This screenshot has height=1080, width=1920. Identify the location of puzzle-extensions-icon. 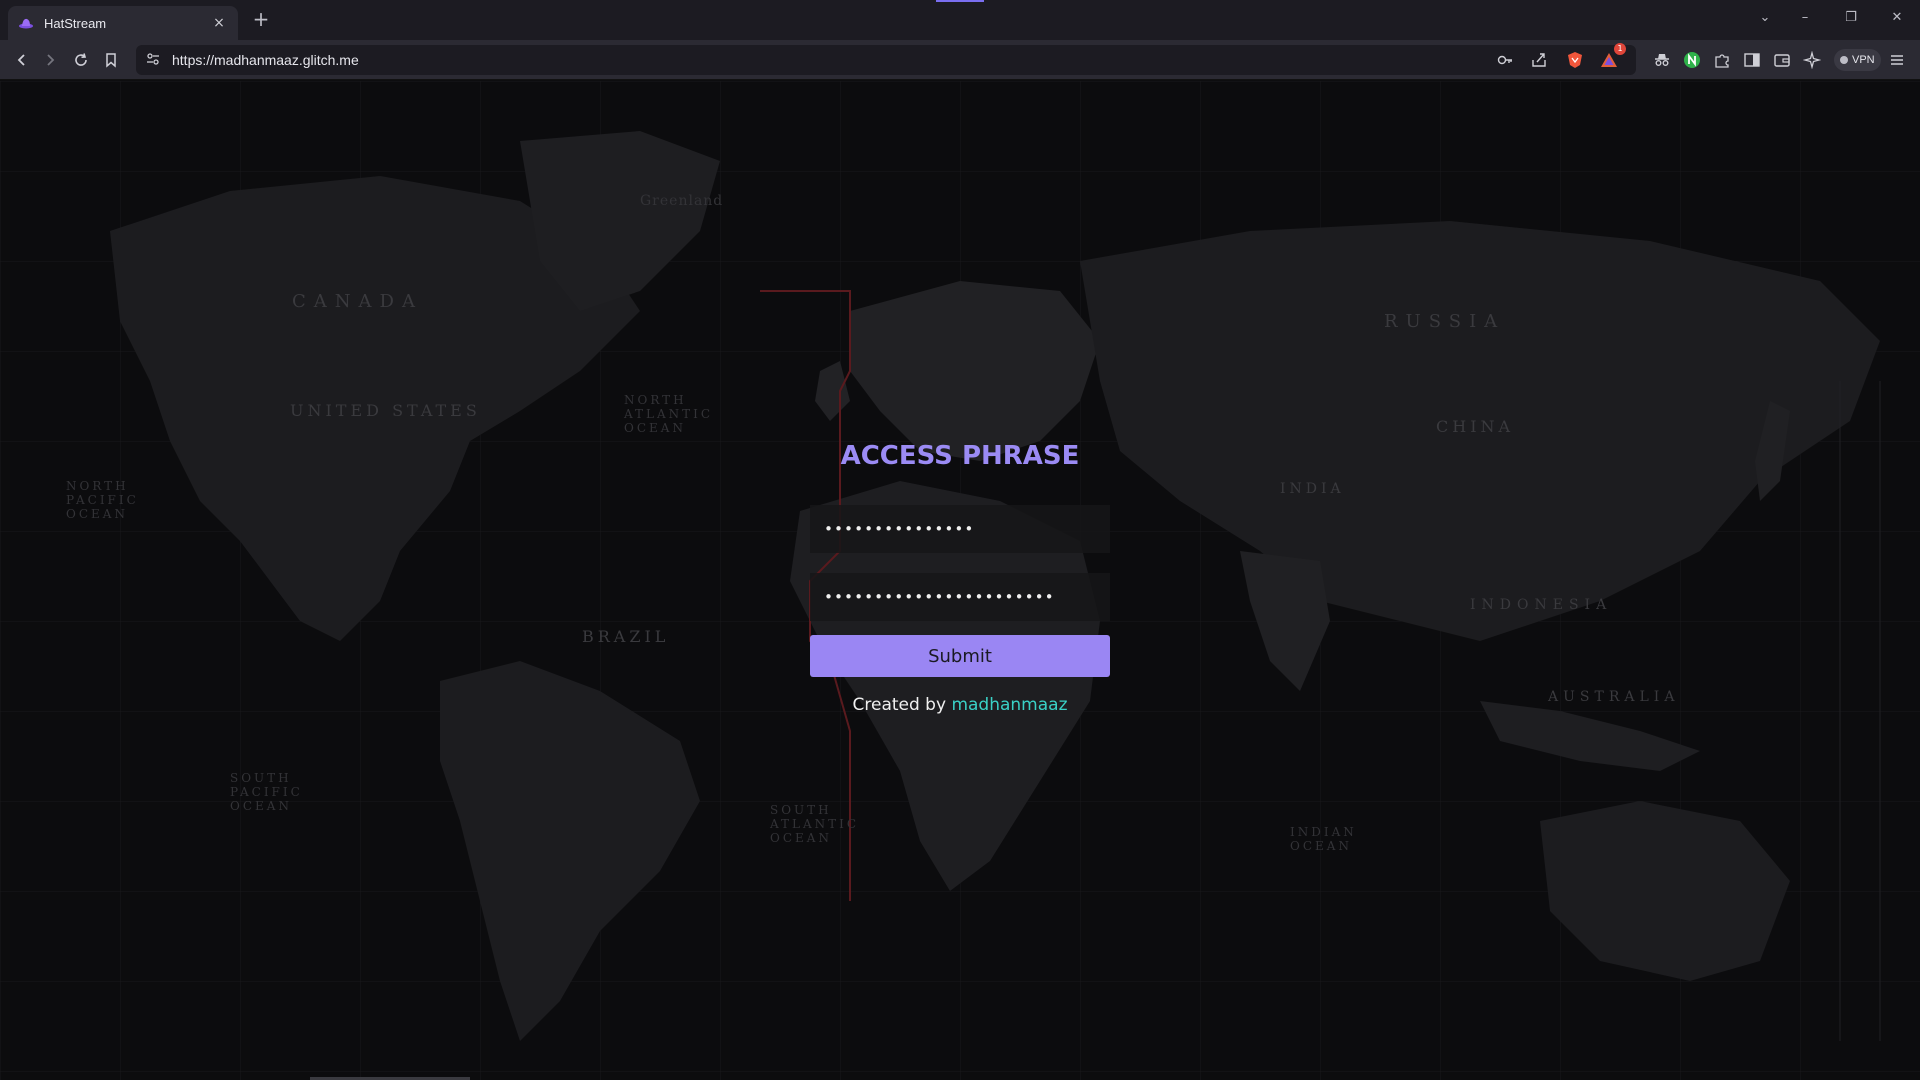
(1722, 60).